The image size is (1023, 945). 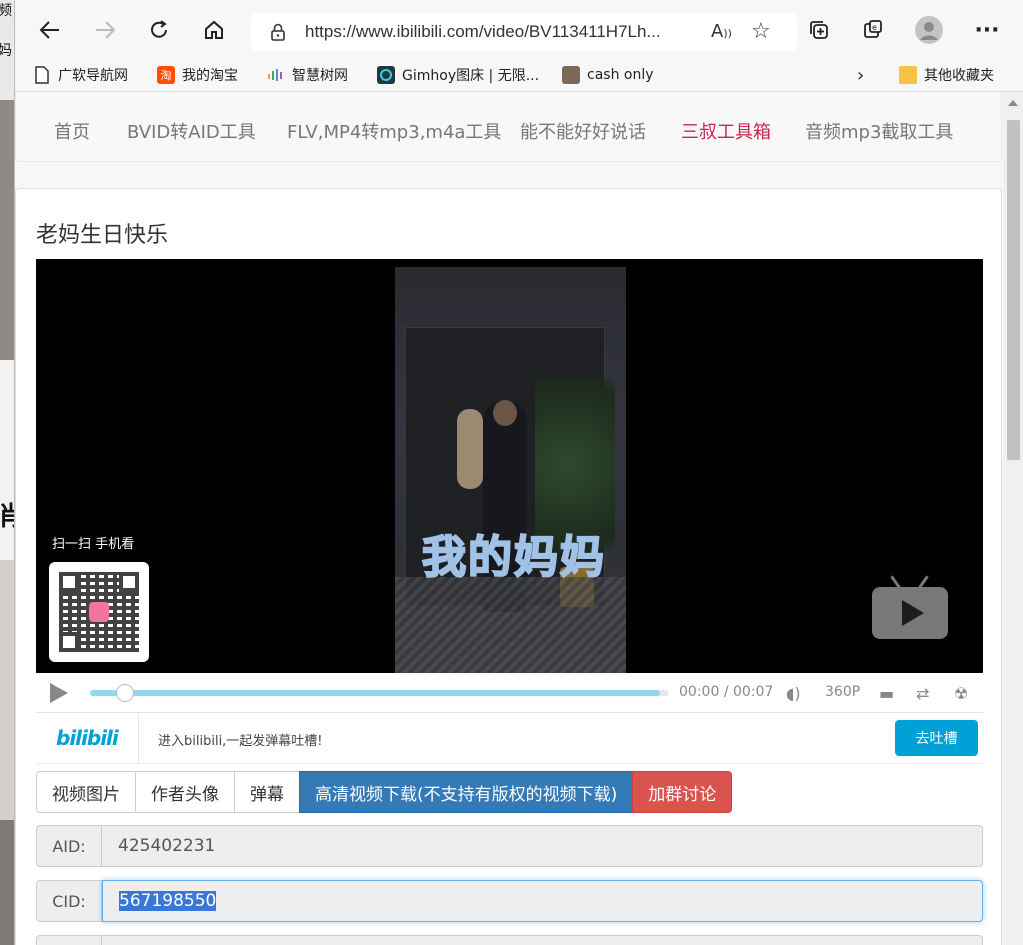 What do you see at coordinates (6, 51) in the screenshot?
I see `background-glyph: 妈` at bounding box center [6, 51].